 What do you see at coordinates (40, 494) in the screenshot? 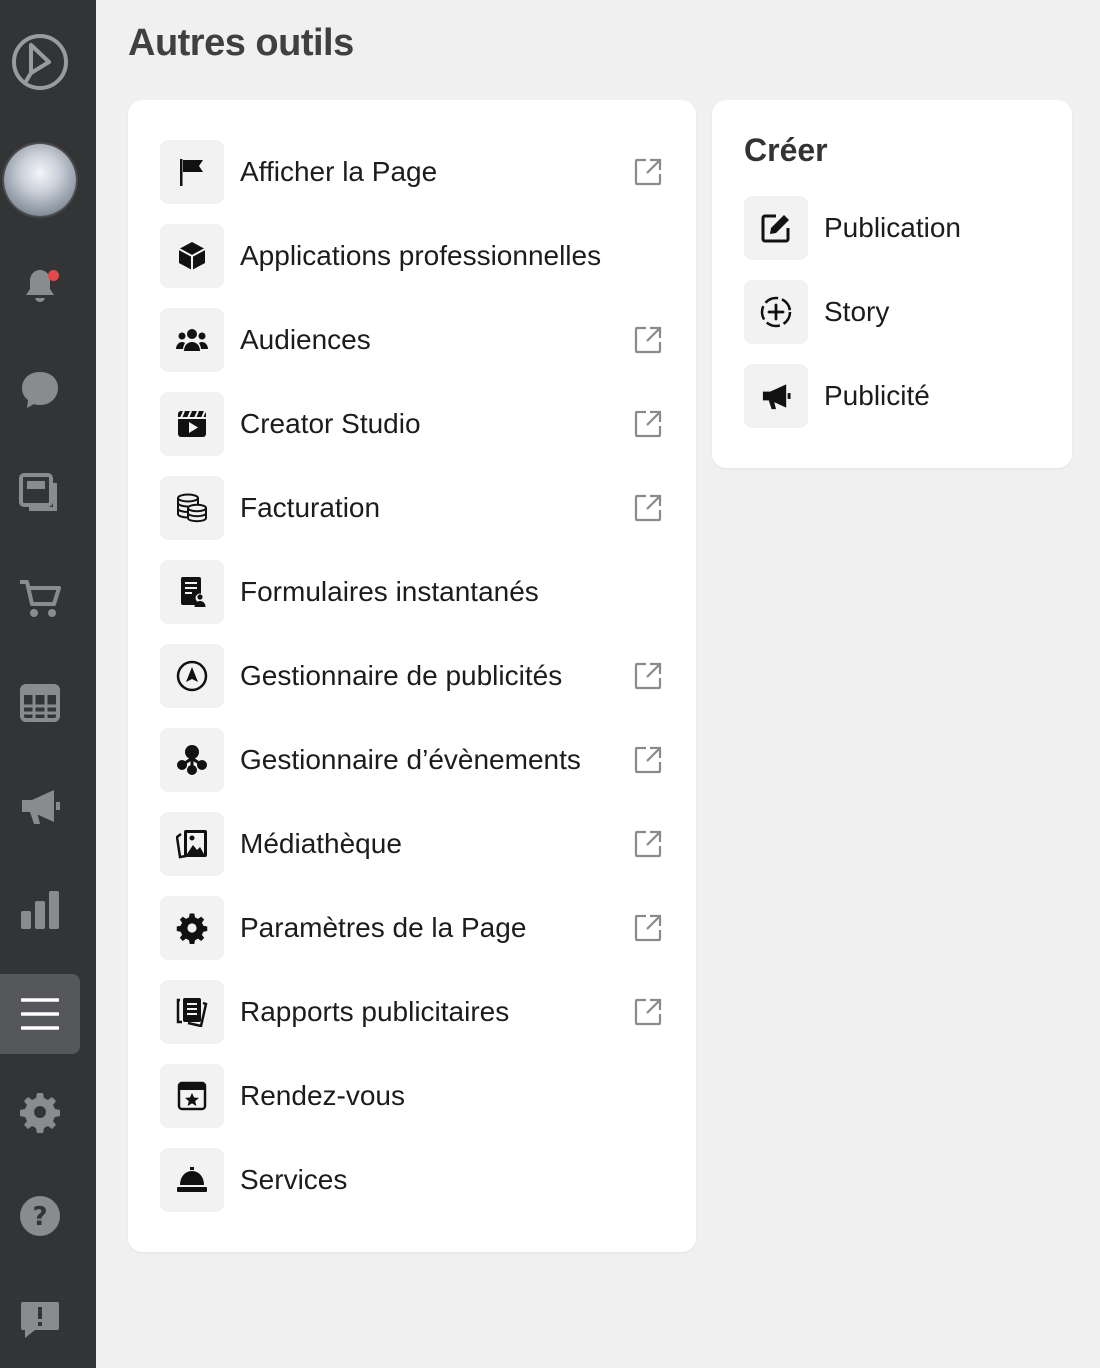
I see `content-pages-icon` at bounding box center [40, 494].